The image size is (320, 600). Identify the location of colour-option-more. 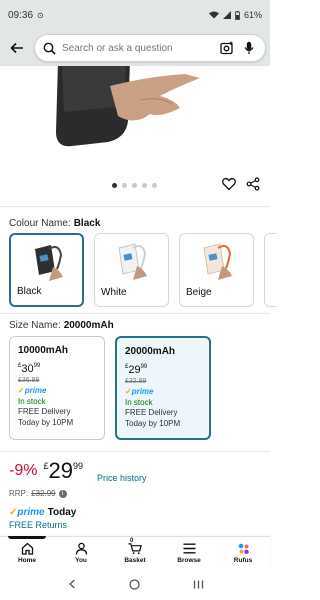
(270, 270).